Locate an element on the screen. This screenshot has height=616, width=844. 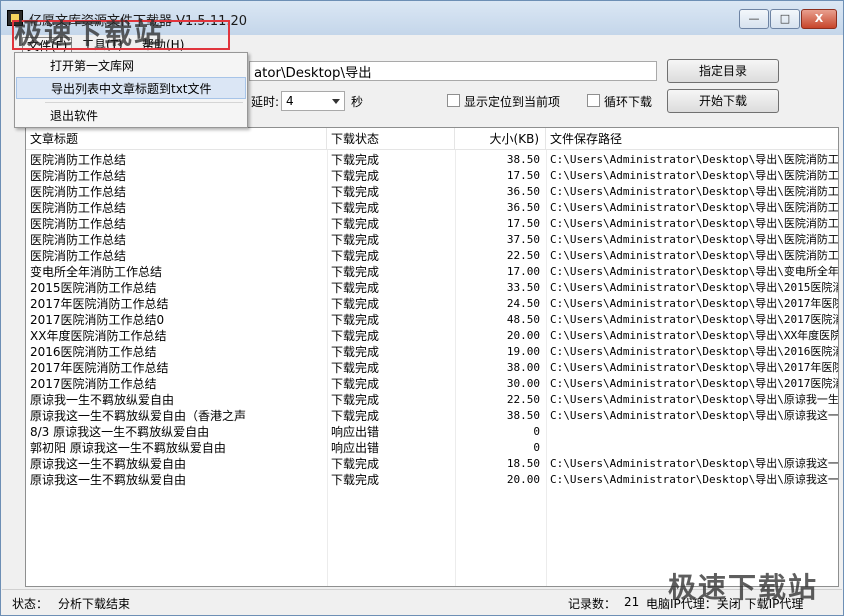
menu-item-open-library: 打开第一文库网 is located at coordinates (131, 66).